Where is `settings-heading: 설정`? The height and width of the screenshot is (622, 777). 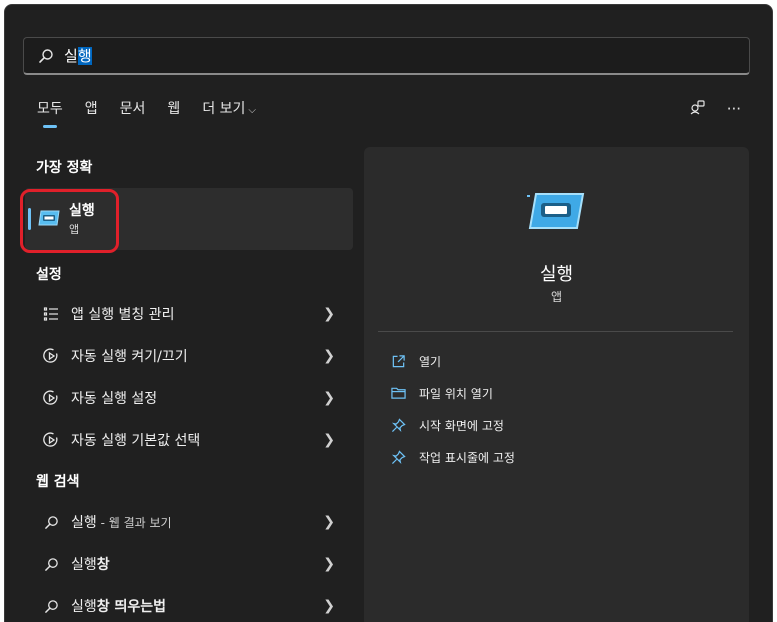 settings-heading: 설정 is located at coordinates (49, 275).